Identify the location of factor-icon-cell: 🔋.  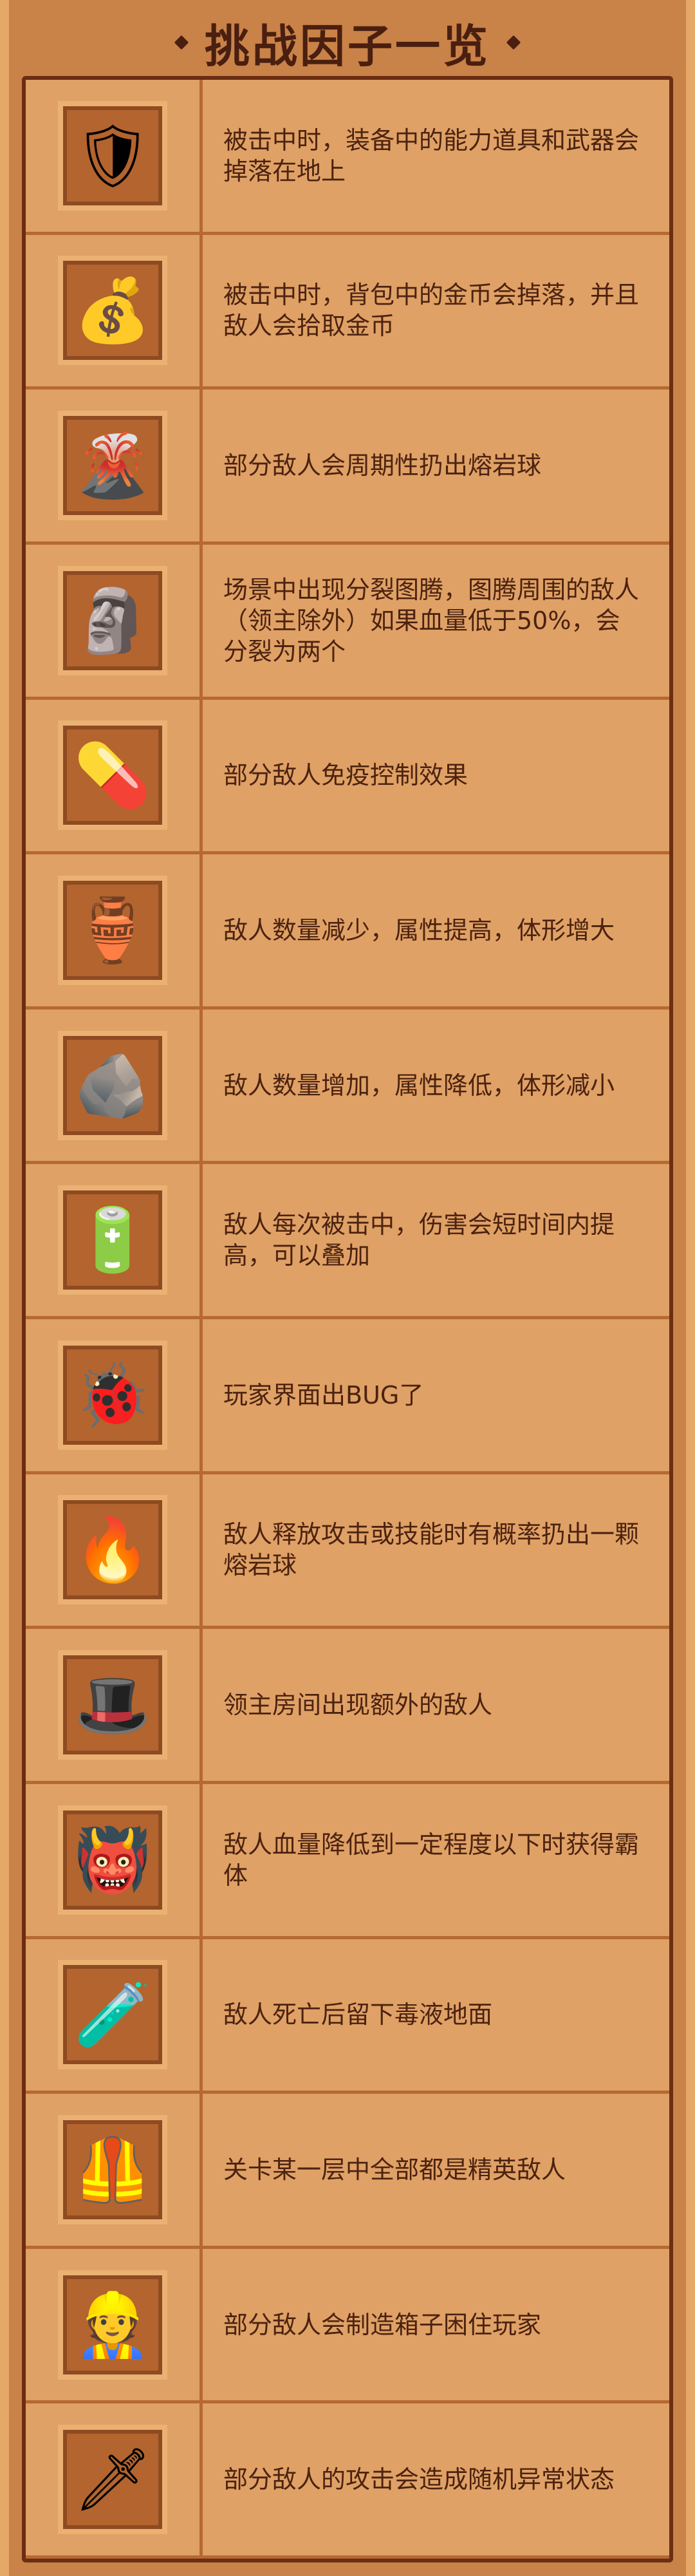
(114, 1240).